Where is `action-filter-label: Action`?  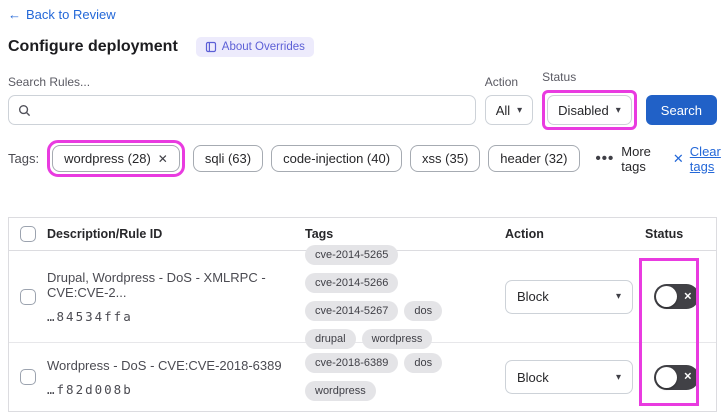
action-filter-label: Action is located at coordinates (501, 82).